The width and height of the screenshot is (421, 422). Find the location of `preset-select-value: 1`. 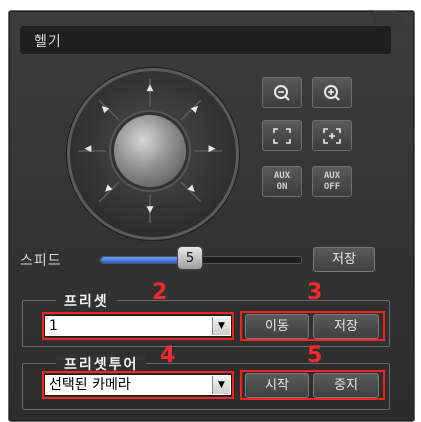

preset-select-value: 1 is located at coordinates (53, 326).